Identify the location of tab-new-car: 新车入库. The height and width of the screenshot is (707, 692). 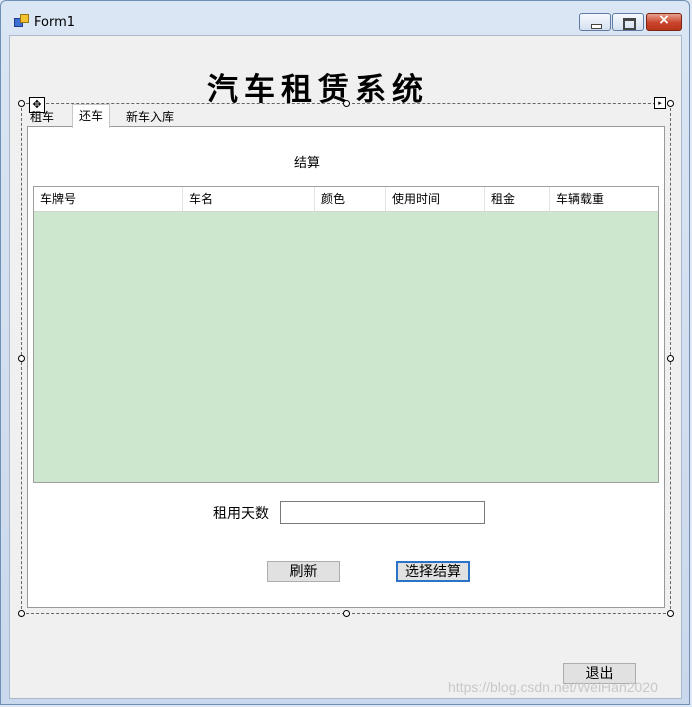
(150, 117).